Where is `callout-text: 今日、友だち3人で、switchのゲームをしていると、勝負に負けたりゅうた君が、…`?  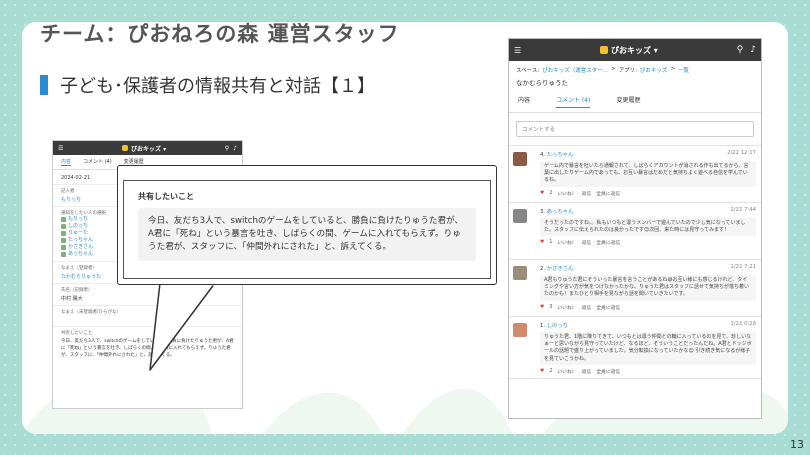 callout-text: 今日、友だち3人で、switchのゲームをしていると、勝負に負けたりゅうた君が、… is located at coordinates (307, 234).